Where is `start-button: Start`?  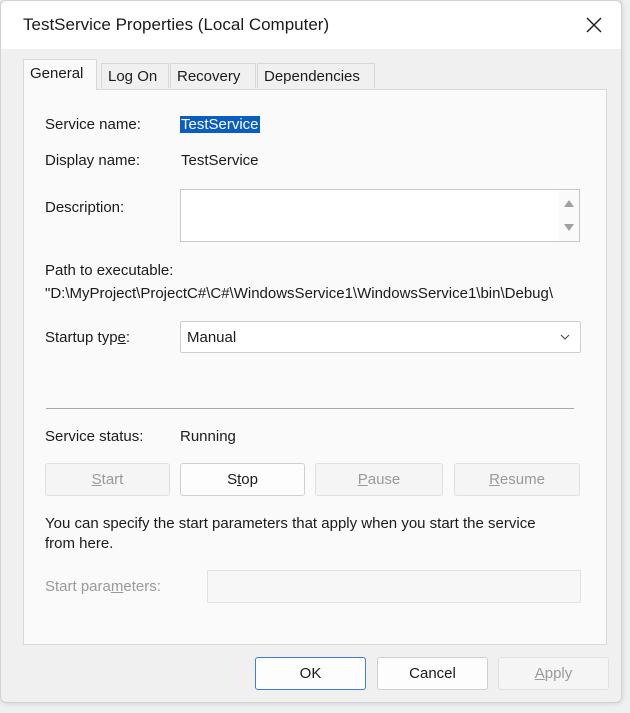
start-button: Start is located at coordinates (107, 479).